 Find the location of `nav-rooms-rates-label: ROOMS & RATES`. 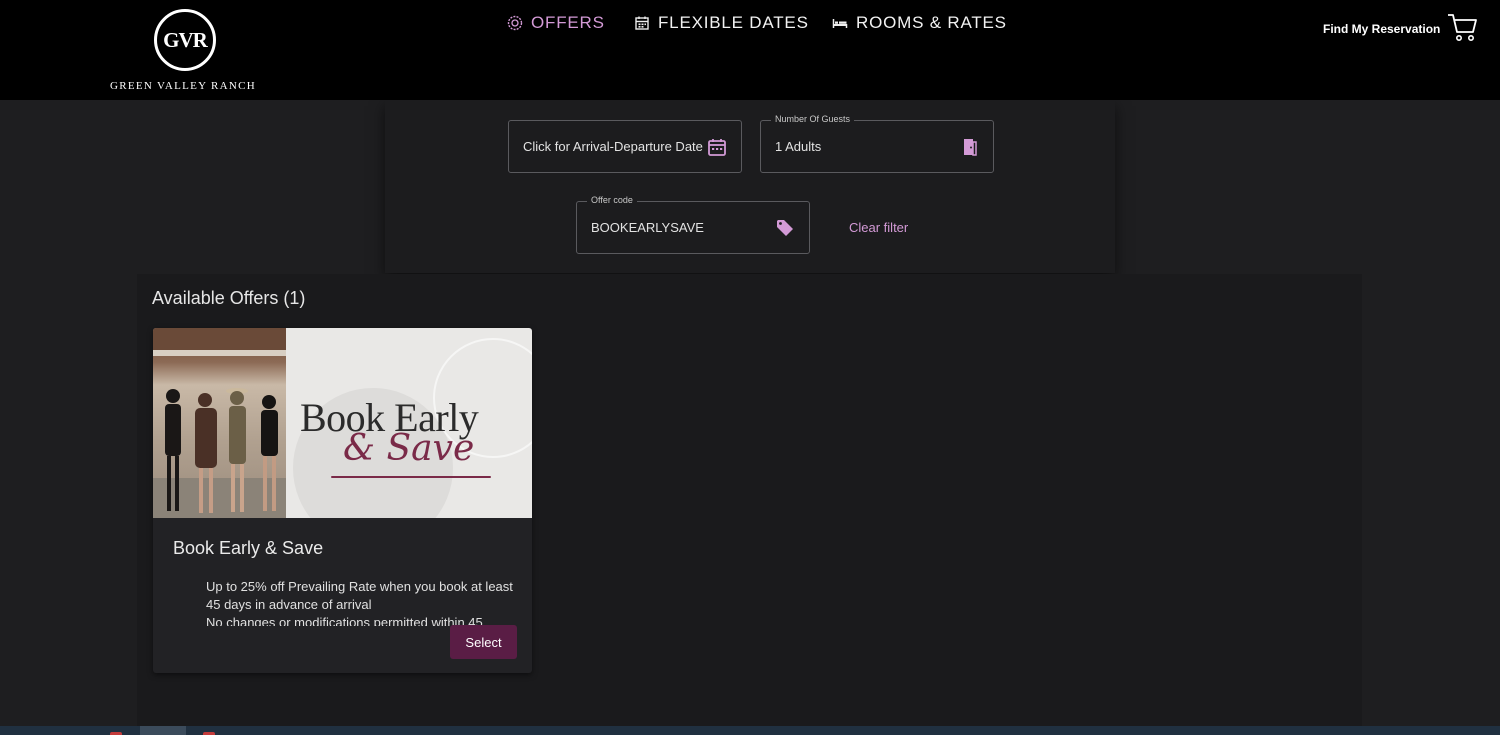

nav-rooms-rates-label: ROOMS & RATES is located at coordinates (931, 22).